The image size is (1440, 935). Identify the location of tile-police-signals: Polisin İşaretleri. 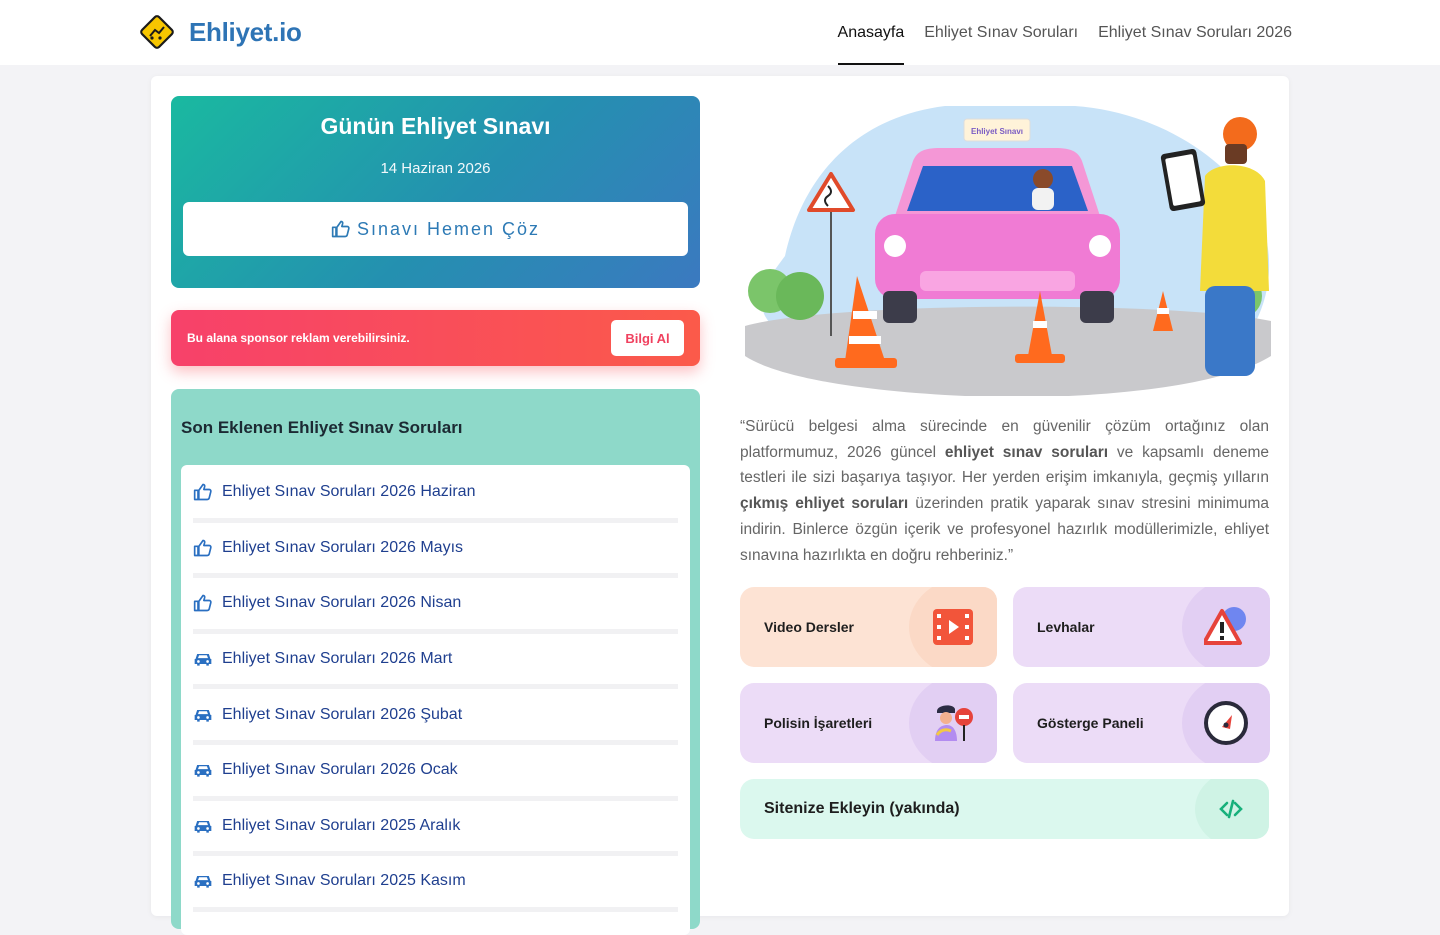
(868, 723).